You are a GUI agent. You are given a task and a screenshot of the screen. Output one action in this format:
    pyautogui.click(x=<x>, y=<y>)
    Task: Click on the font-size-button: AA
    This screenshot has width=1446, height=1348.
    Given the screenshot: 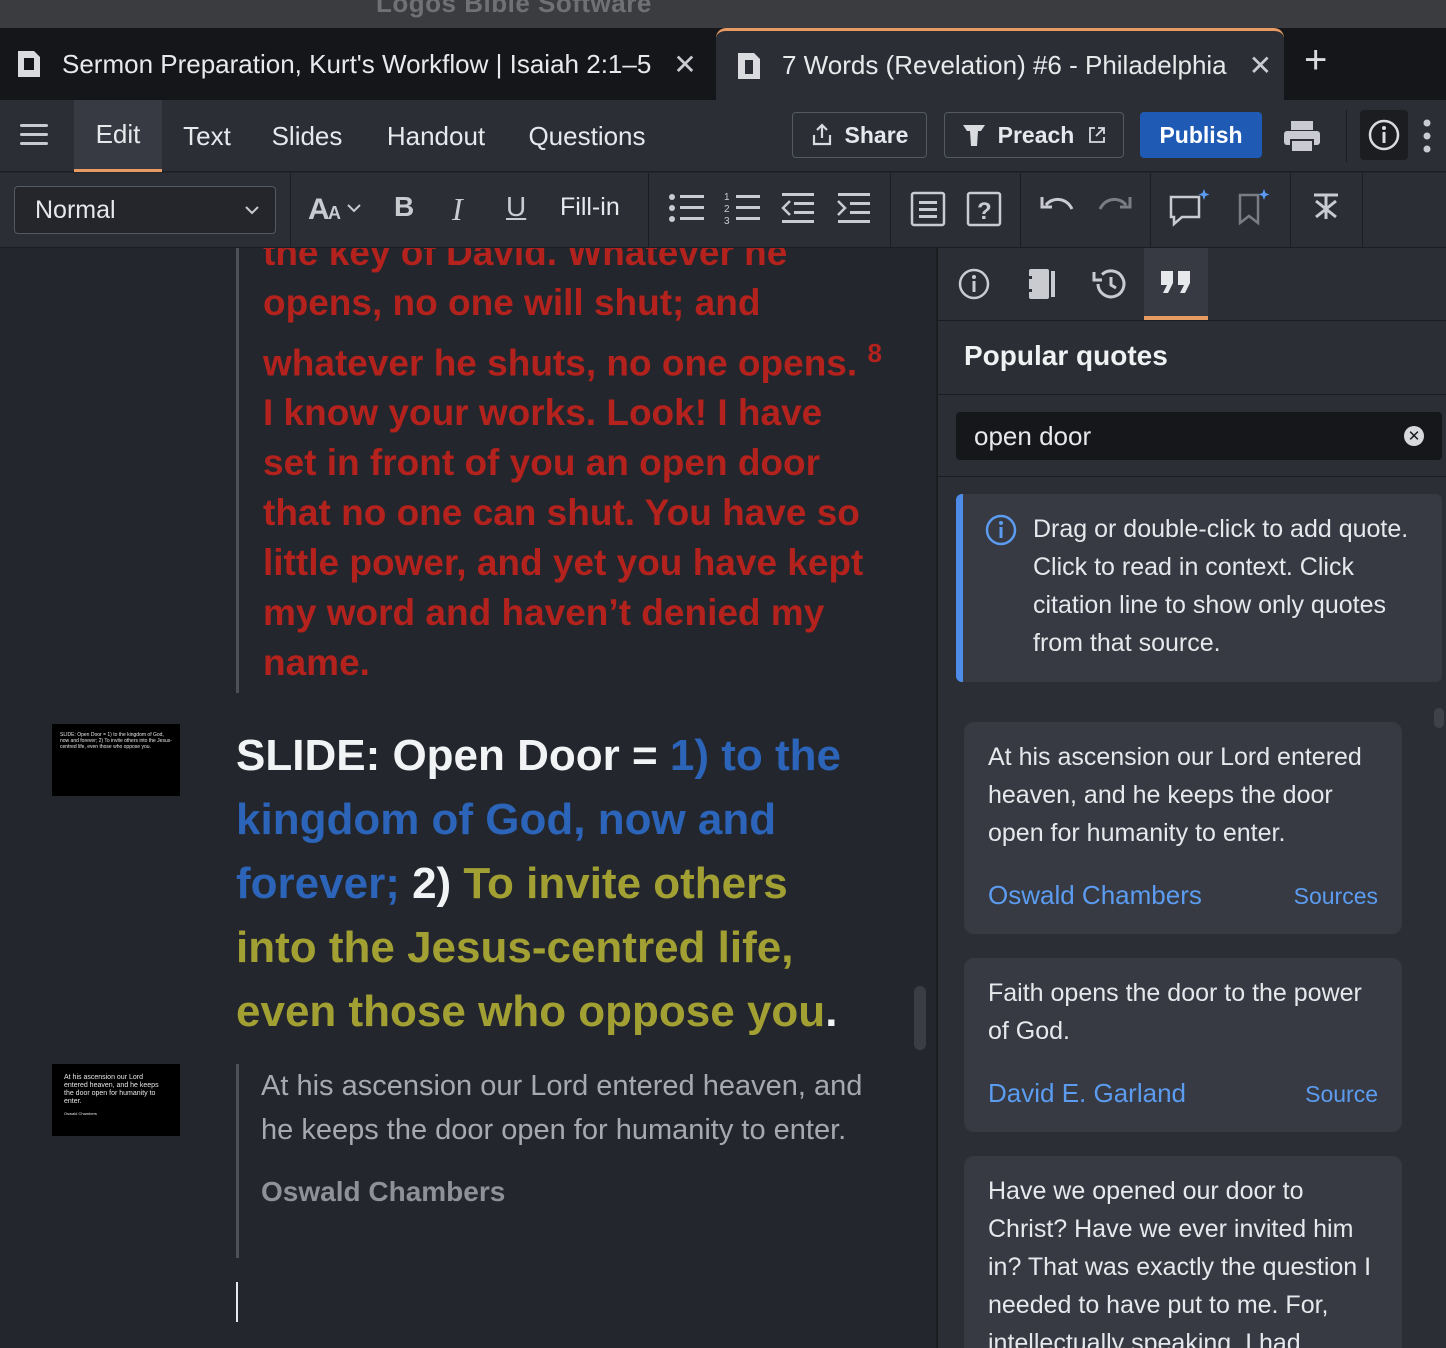 What is the action you would take?
    pyautogui.click(x=336, y=209)
    